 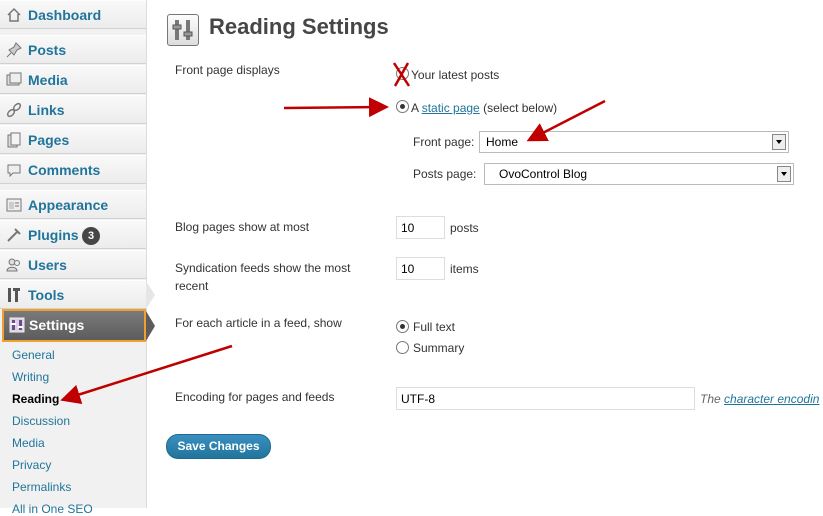 What do you see at coordinates (242, 227) in the screenshot?
I see `blog-pages-label: Blog pages show at most` at bounding box center [242, 227].